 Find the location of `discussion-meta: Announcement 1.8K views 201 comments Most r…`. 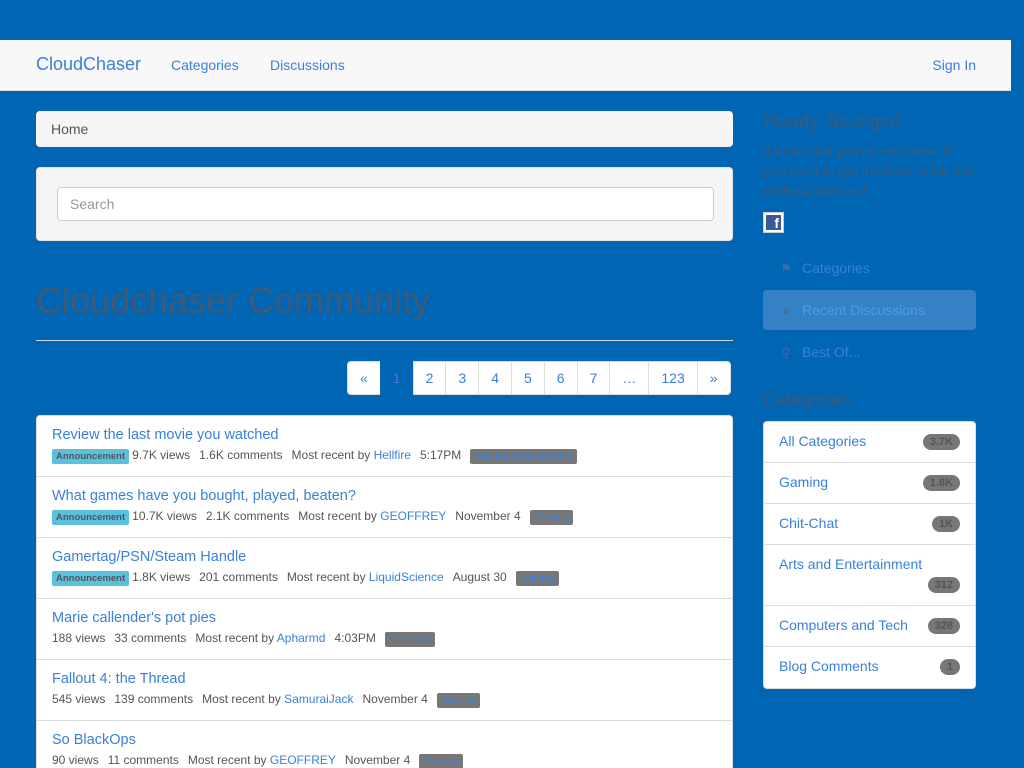

discussion-meta: Announcement 1.8K views 201 comments Most r… is located at coordinates (384, 578).